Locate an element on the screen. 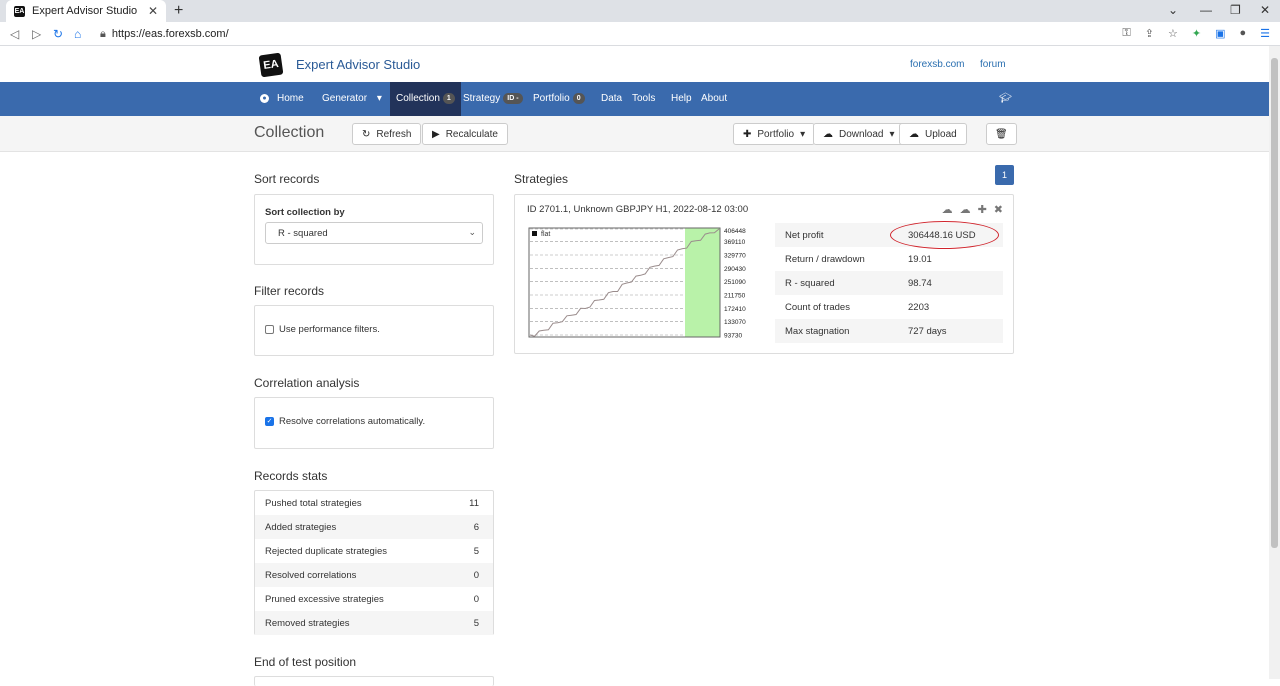 The image size is (1280, 686). bookmark-icon: ☆ is located at coordinates (1173, 33).